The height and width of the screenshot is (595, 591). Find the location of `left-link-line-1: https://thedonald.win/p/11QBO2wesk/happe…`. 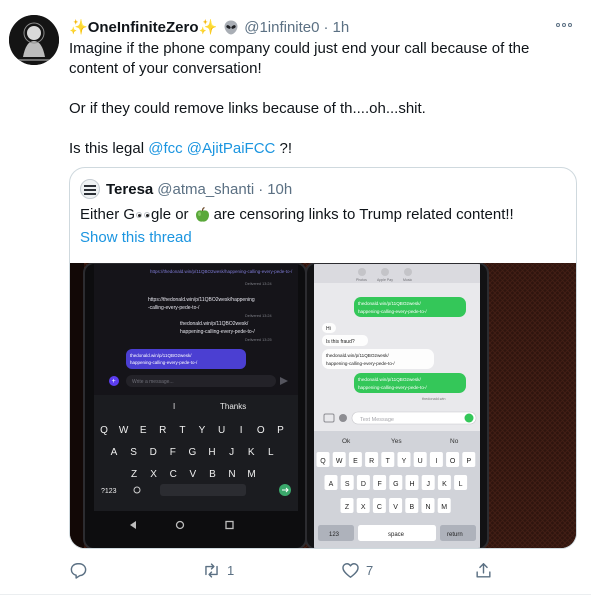

left-link-line-1: https://thedonald.win/p/11QBO2wesk/happe… is located at coordinates (201, 300).